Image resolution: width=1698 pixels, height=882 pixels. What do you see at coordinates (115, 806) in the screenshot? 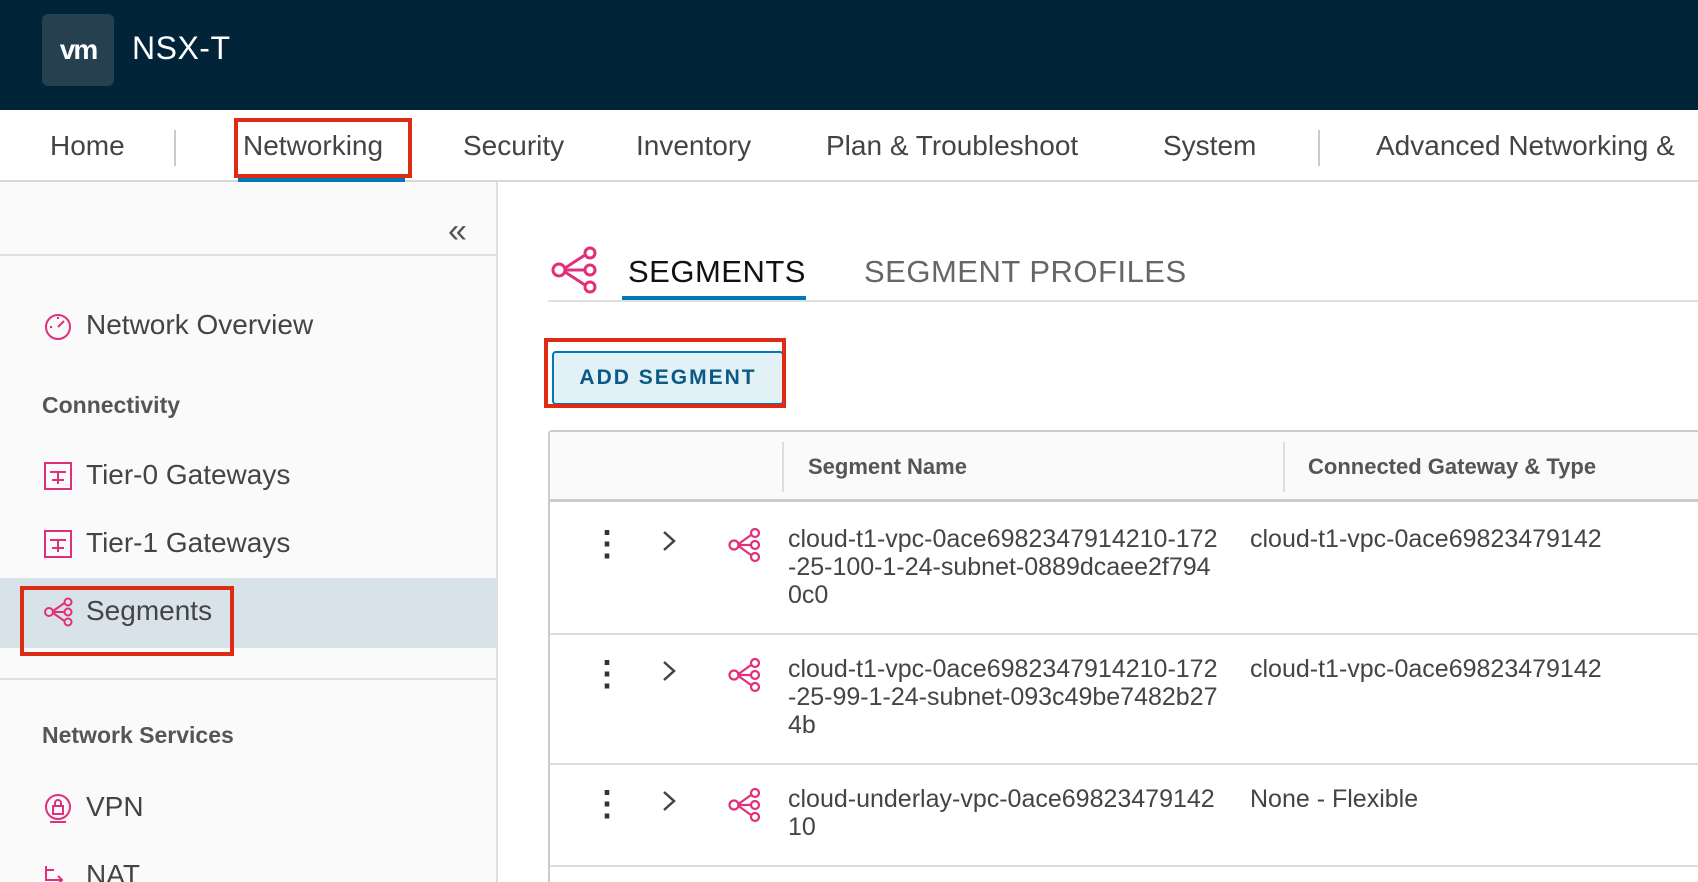
I see `sidebar-item-label: VPN` at bounding box center [115, 806].